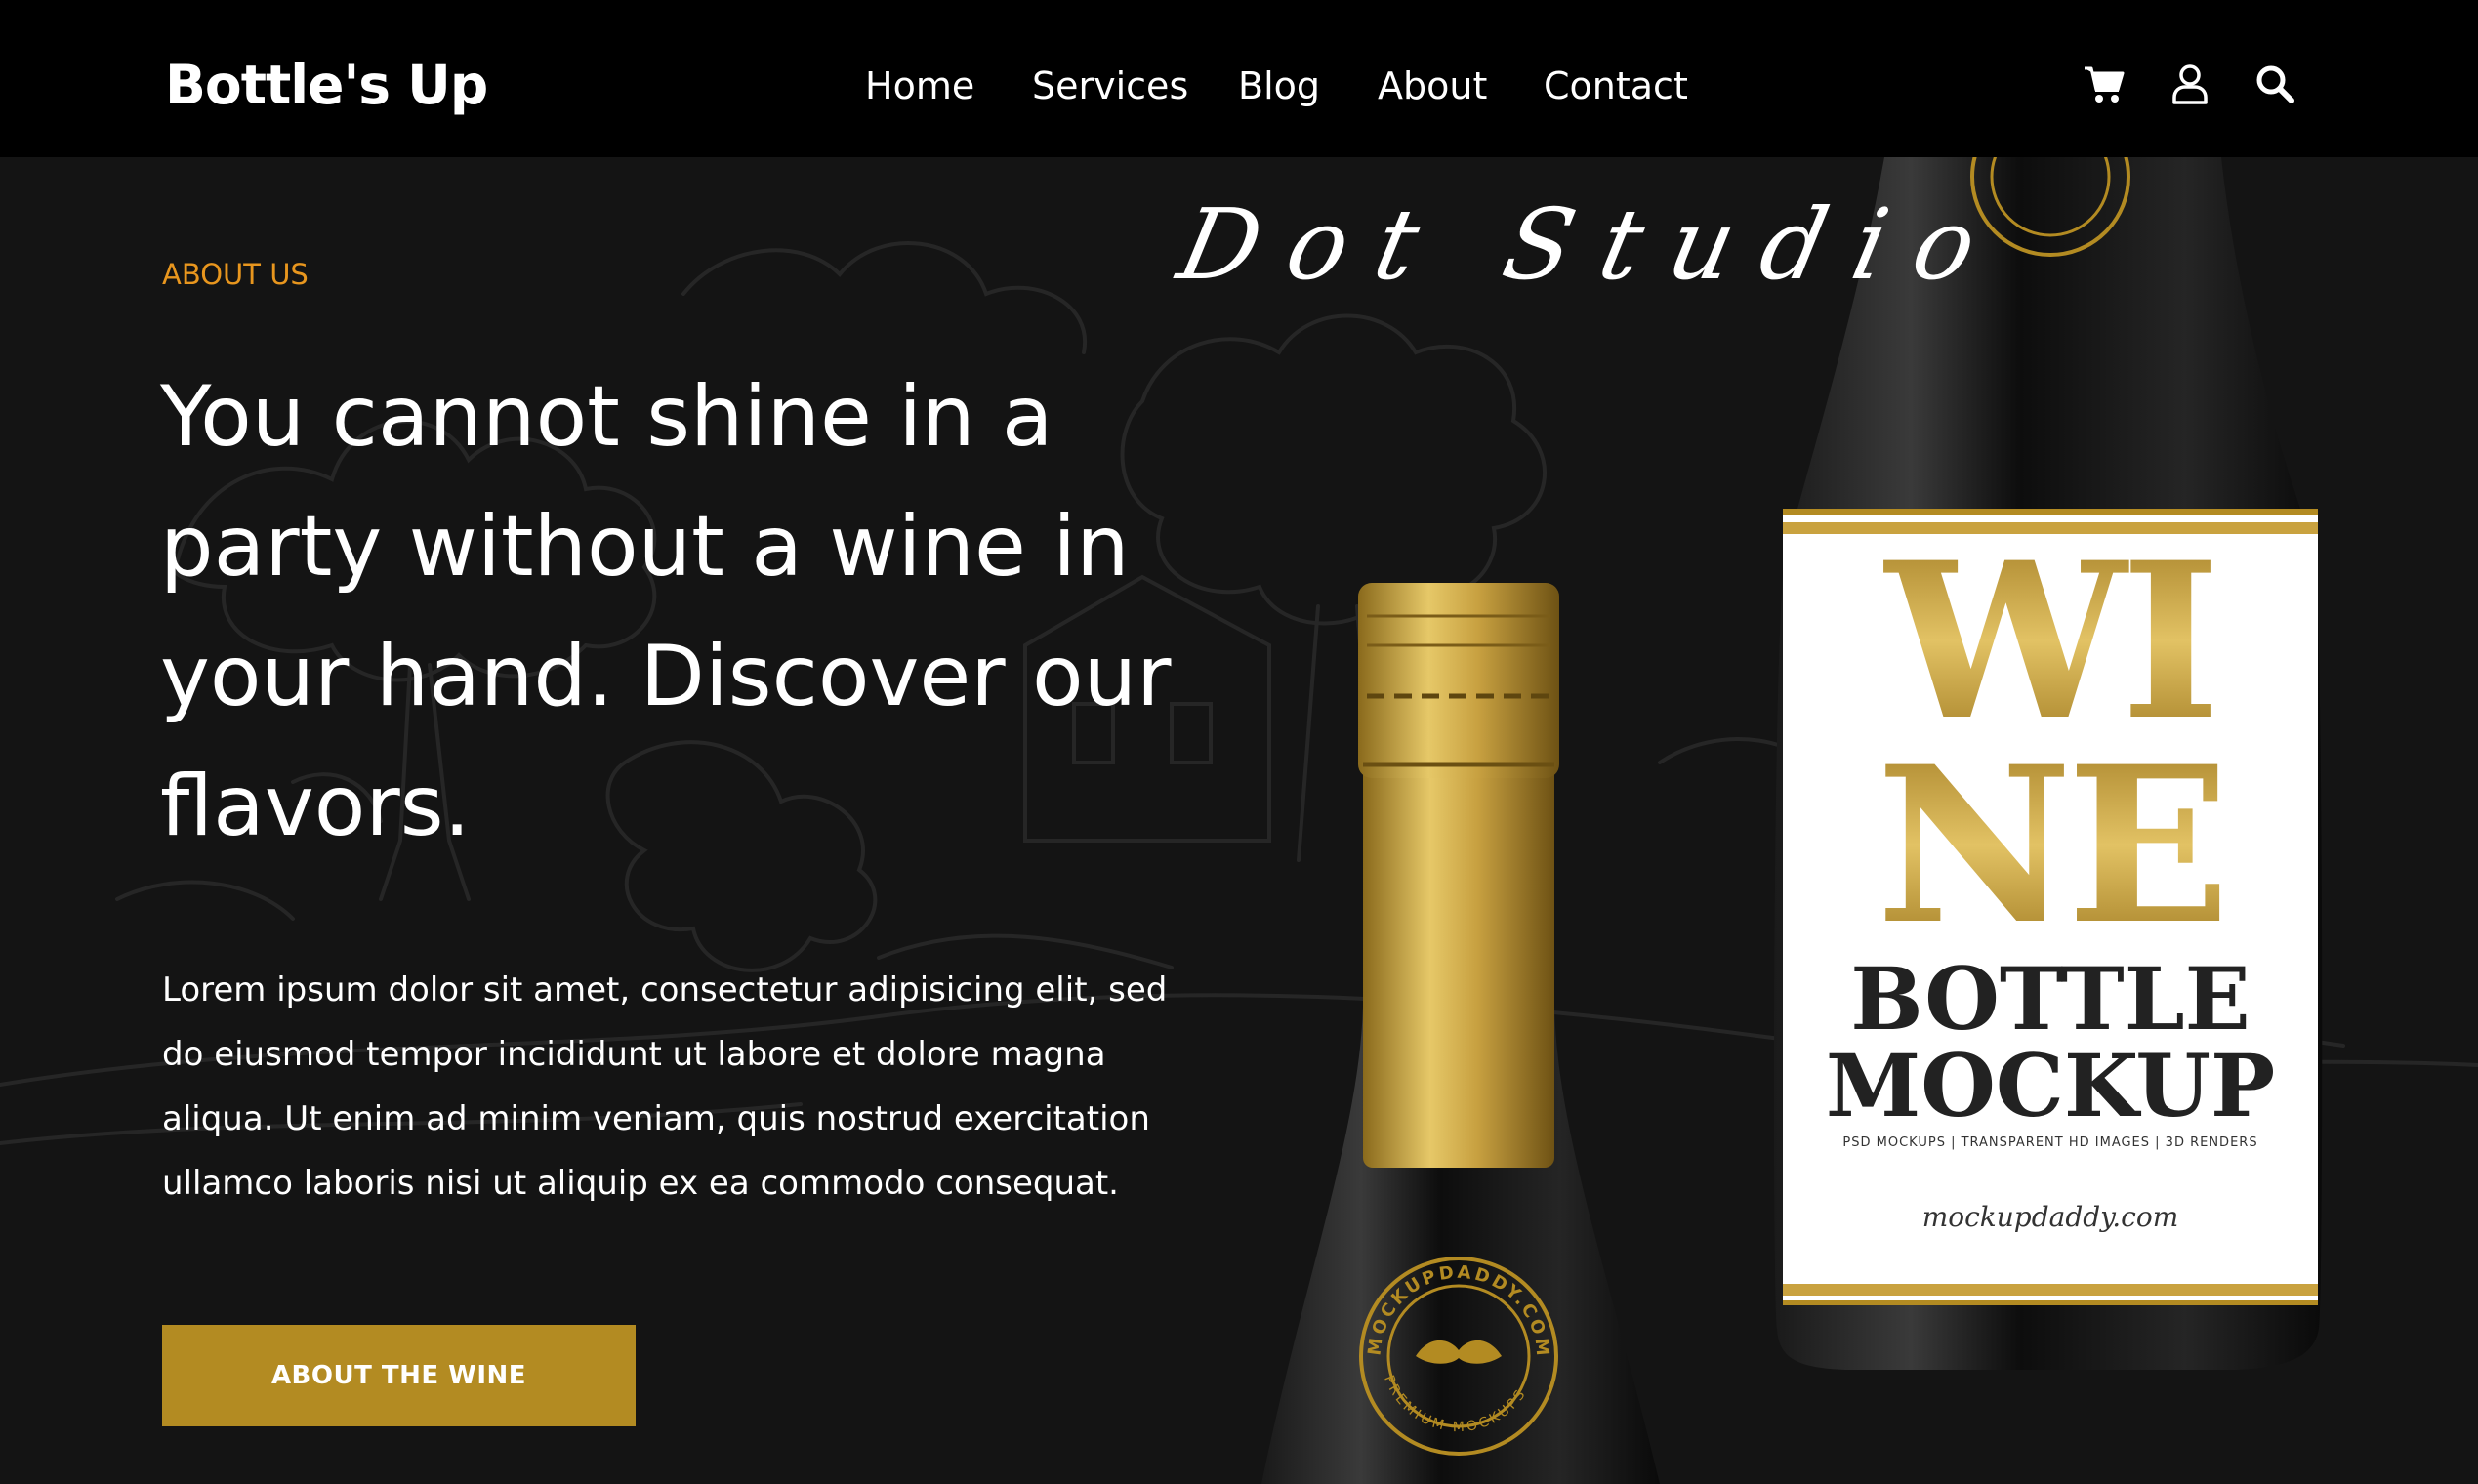 The height and width of the screenshot is (1484, 2478). What do you see at coordinates (2274, 83) in the screenshot?
I see `search-icon` at bounding box center [2274, 83].